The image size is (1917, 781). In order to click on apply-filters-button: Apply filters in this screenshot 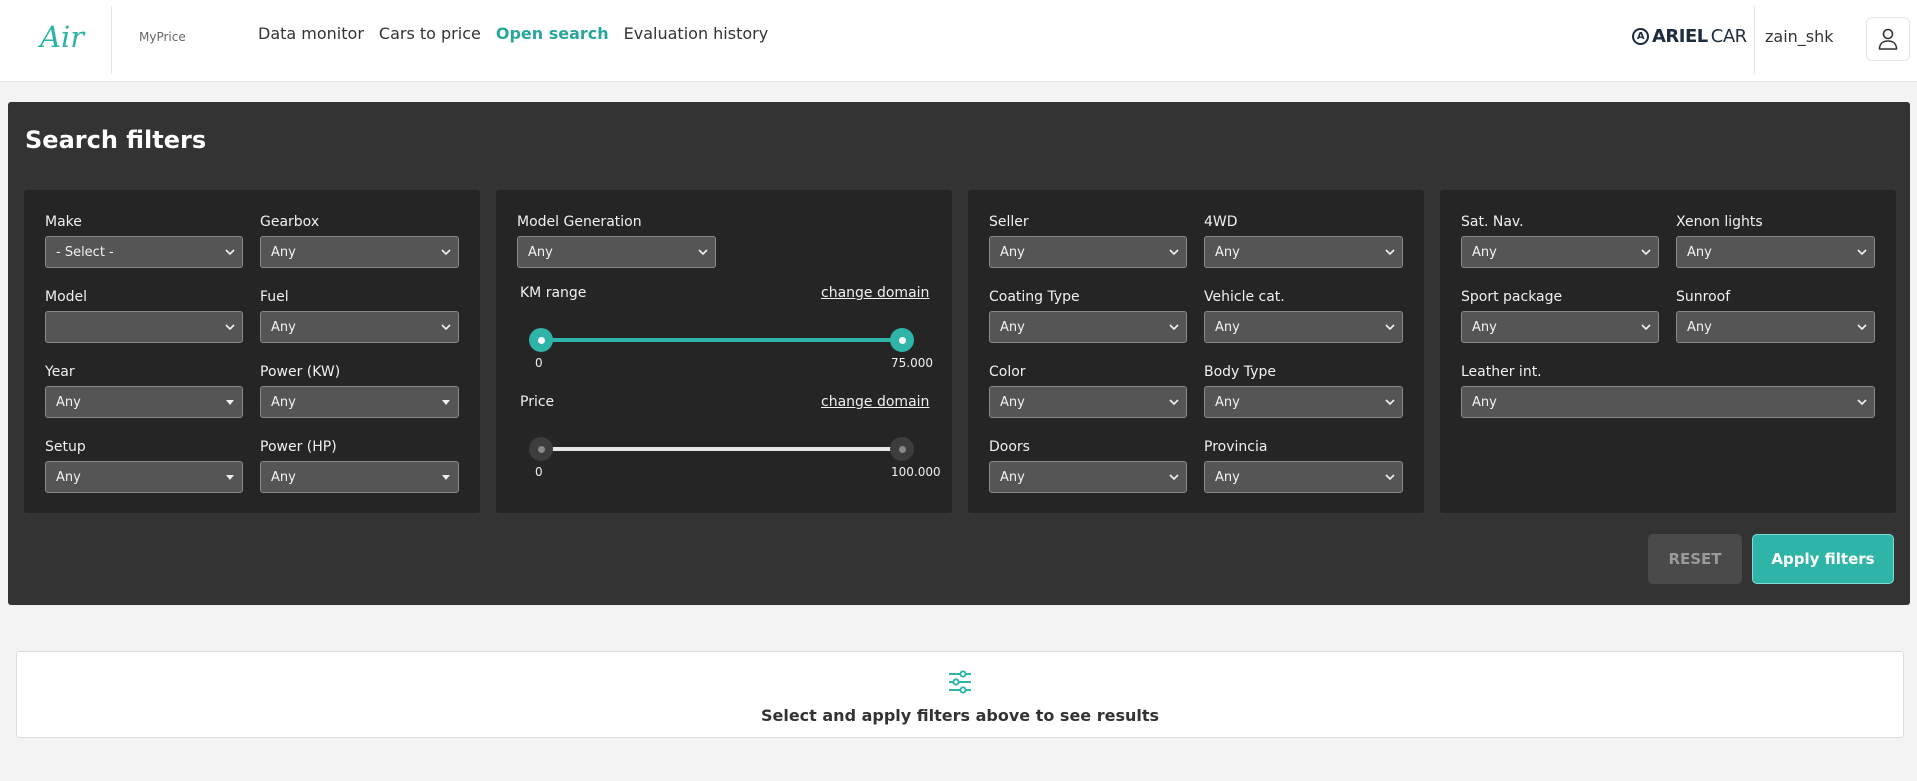, I will do `click(1823, 559)`.